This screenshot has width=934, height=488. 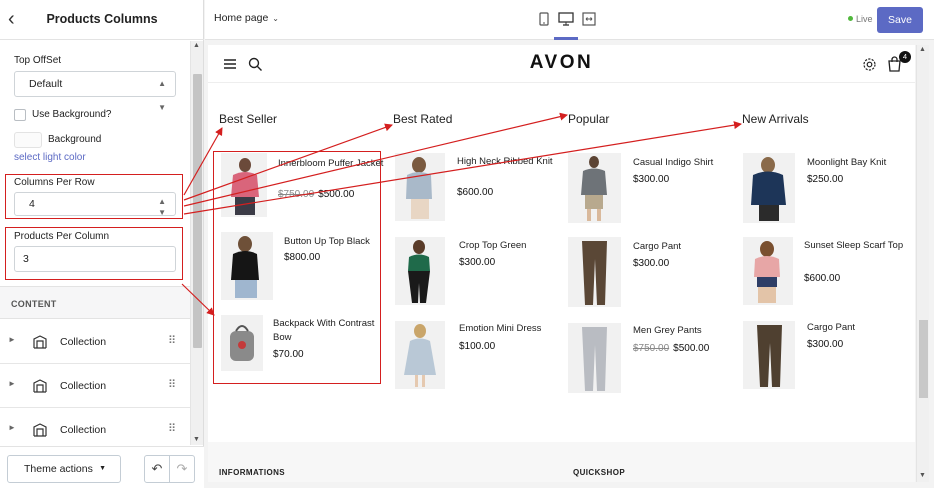 What do you see at coordinates (64, 469) in the screenshot?
I see `theme-actions-button: Theme actions ▼` at bounding box center [64, 469].